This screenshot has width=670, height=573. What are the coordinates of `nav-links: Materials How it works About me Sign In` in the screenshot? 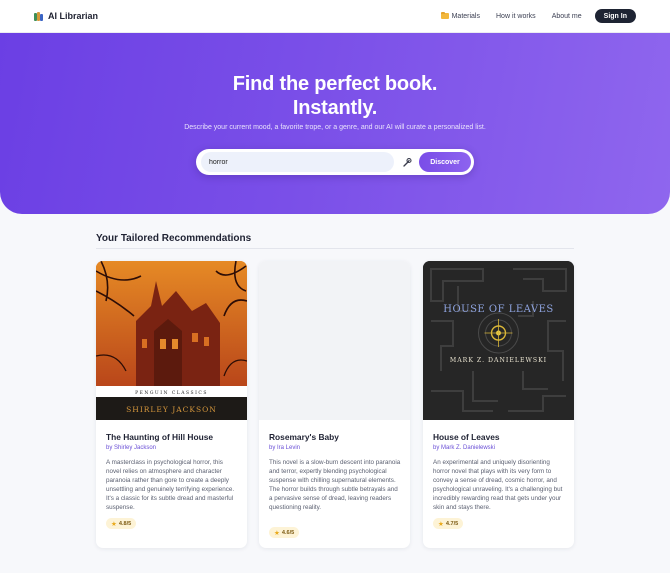 It's located at (530, 16).